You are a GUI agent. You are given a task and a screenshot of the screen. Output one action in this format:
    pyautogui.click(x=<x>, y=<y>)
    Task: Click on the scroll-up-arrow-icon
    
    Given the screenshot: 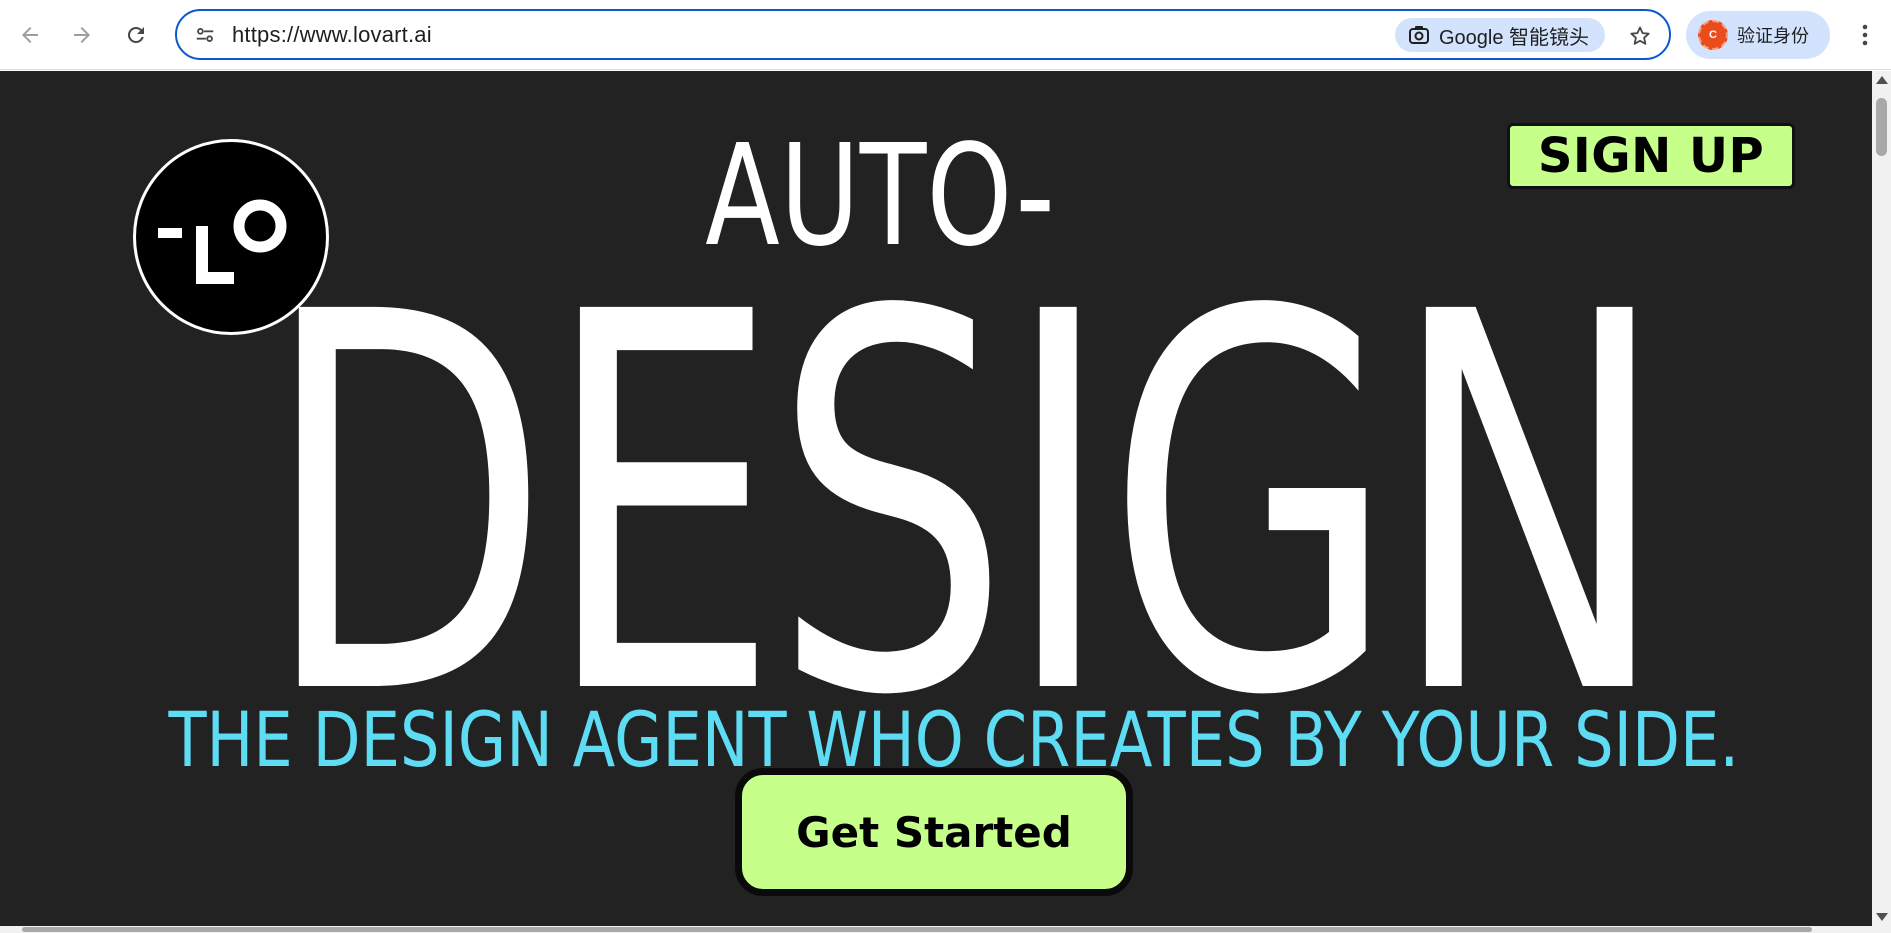 What is the action you would take?
    pyautogui.click(x=1882, y=80)
    